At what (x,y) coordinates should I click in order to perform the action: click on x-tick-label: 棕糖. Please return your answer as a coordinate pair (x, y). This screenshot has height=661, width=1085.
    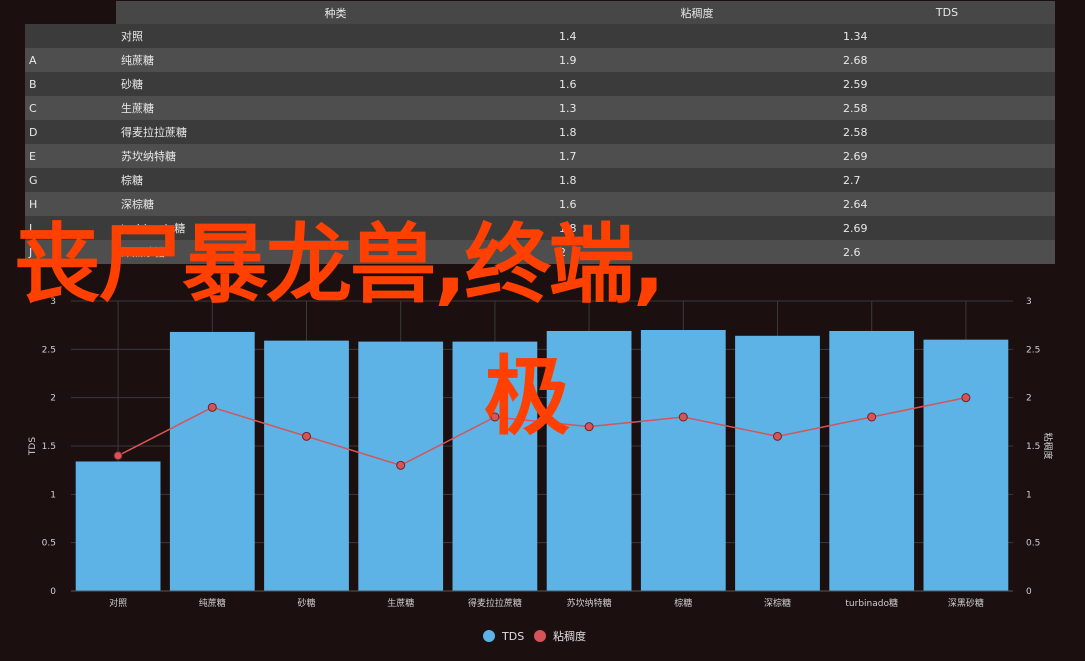
    Looking at the image, I should click on (683, 603).